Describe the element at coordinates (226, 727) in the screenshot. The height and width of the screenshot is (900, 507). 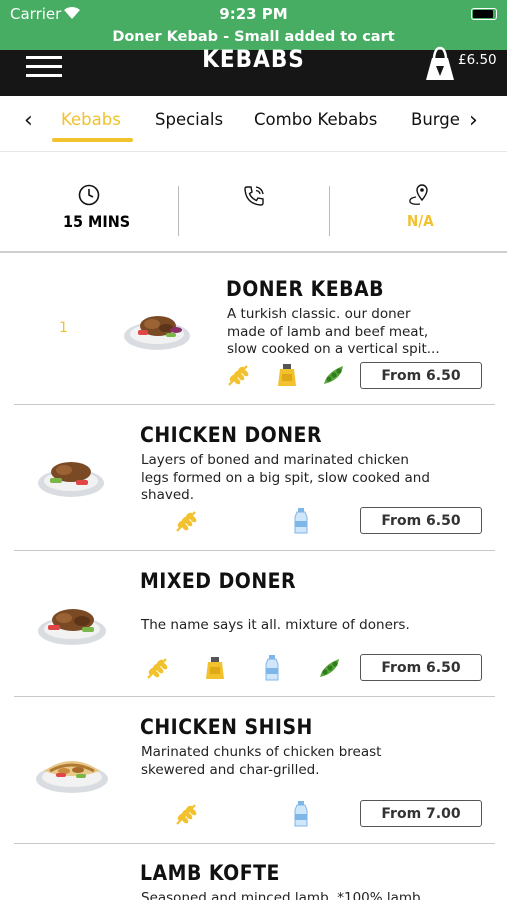
I see `item-name: CHICKEN SHISH` at that location.